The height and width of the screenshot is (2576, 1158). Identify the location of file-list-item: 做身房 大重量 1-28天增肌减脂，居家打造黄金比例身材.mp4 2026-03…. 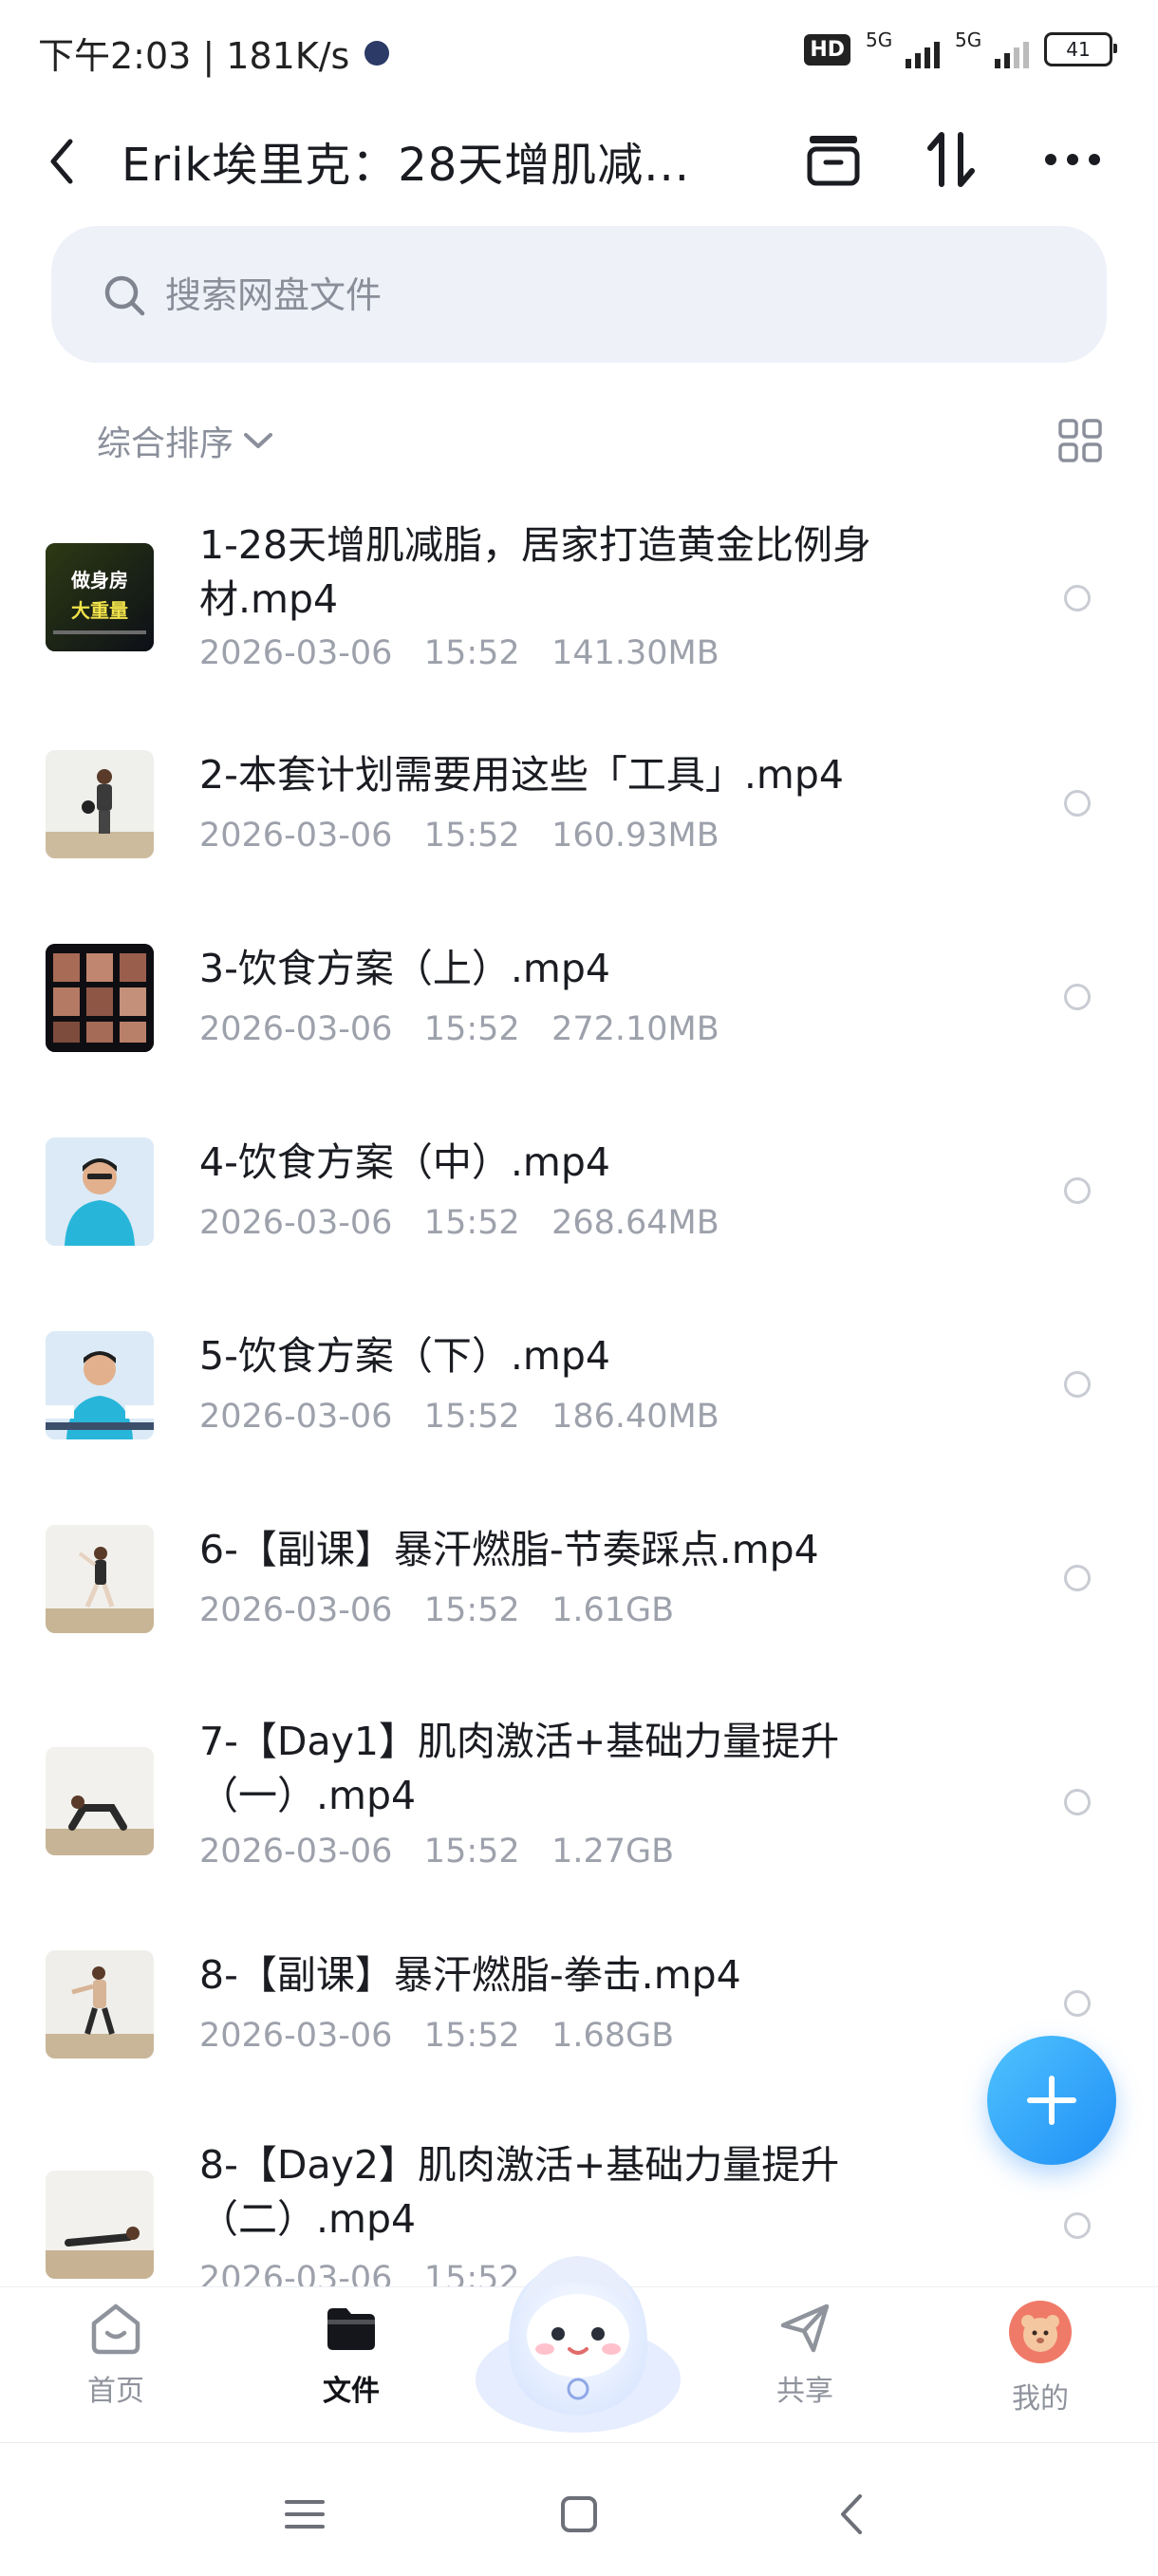
(579, 593).